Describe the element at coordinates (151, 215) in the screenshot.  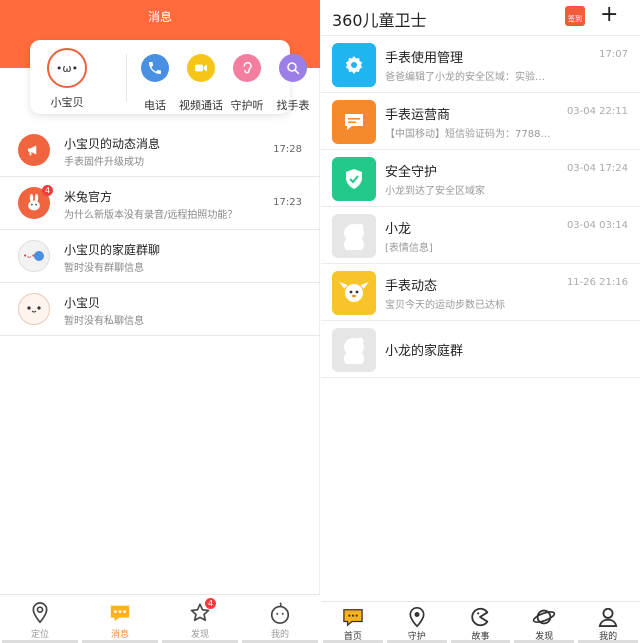
I see `message-preview: 为什么新版本没有录音/远程拍照功能？` at that location.